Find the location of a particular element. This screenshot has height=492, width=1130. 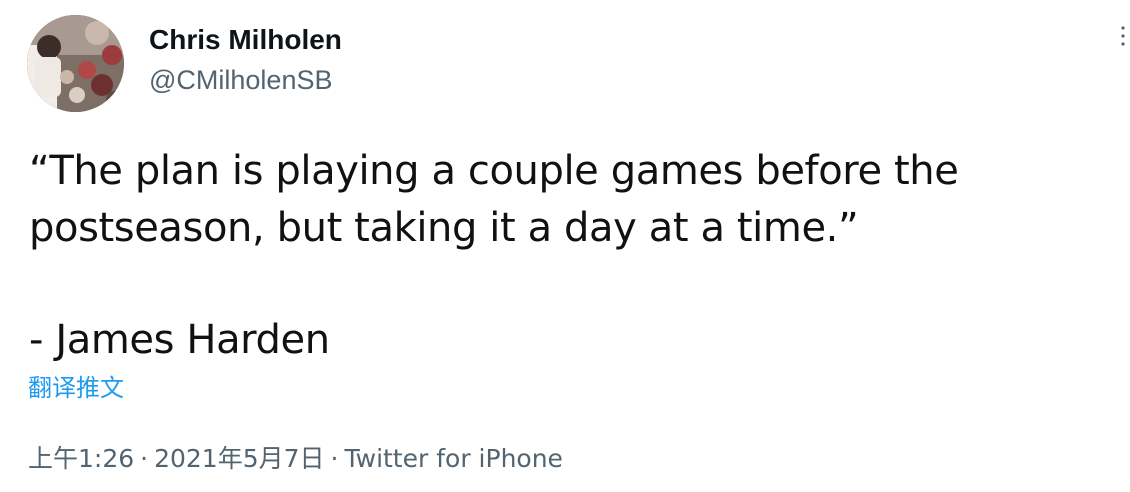

avatar is located at coordinates (75, 63).